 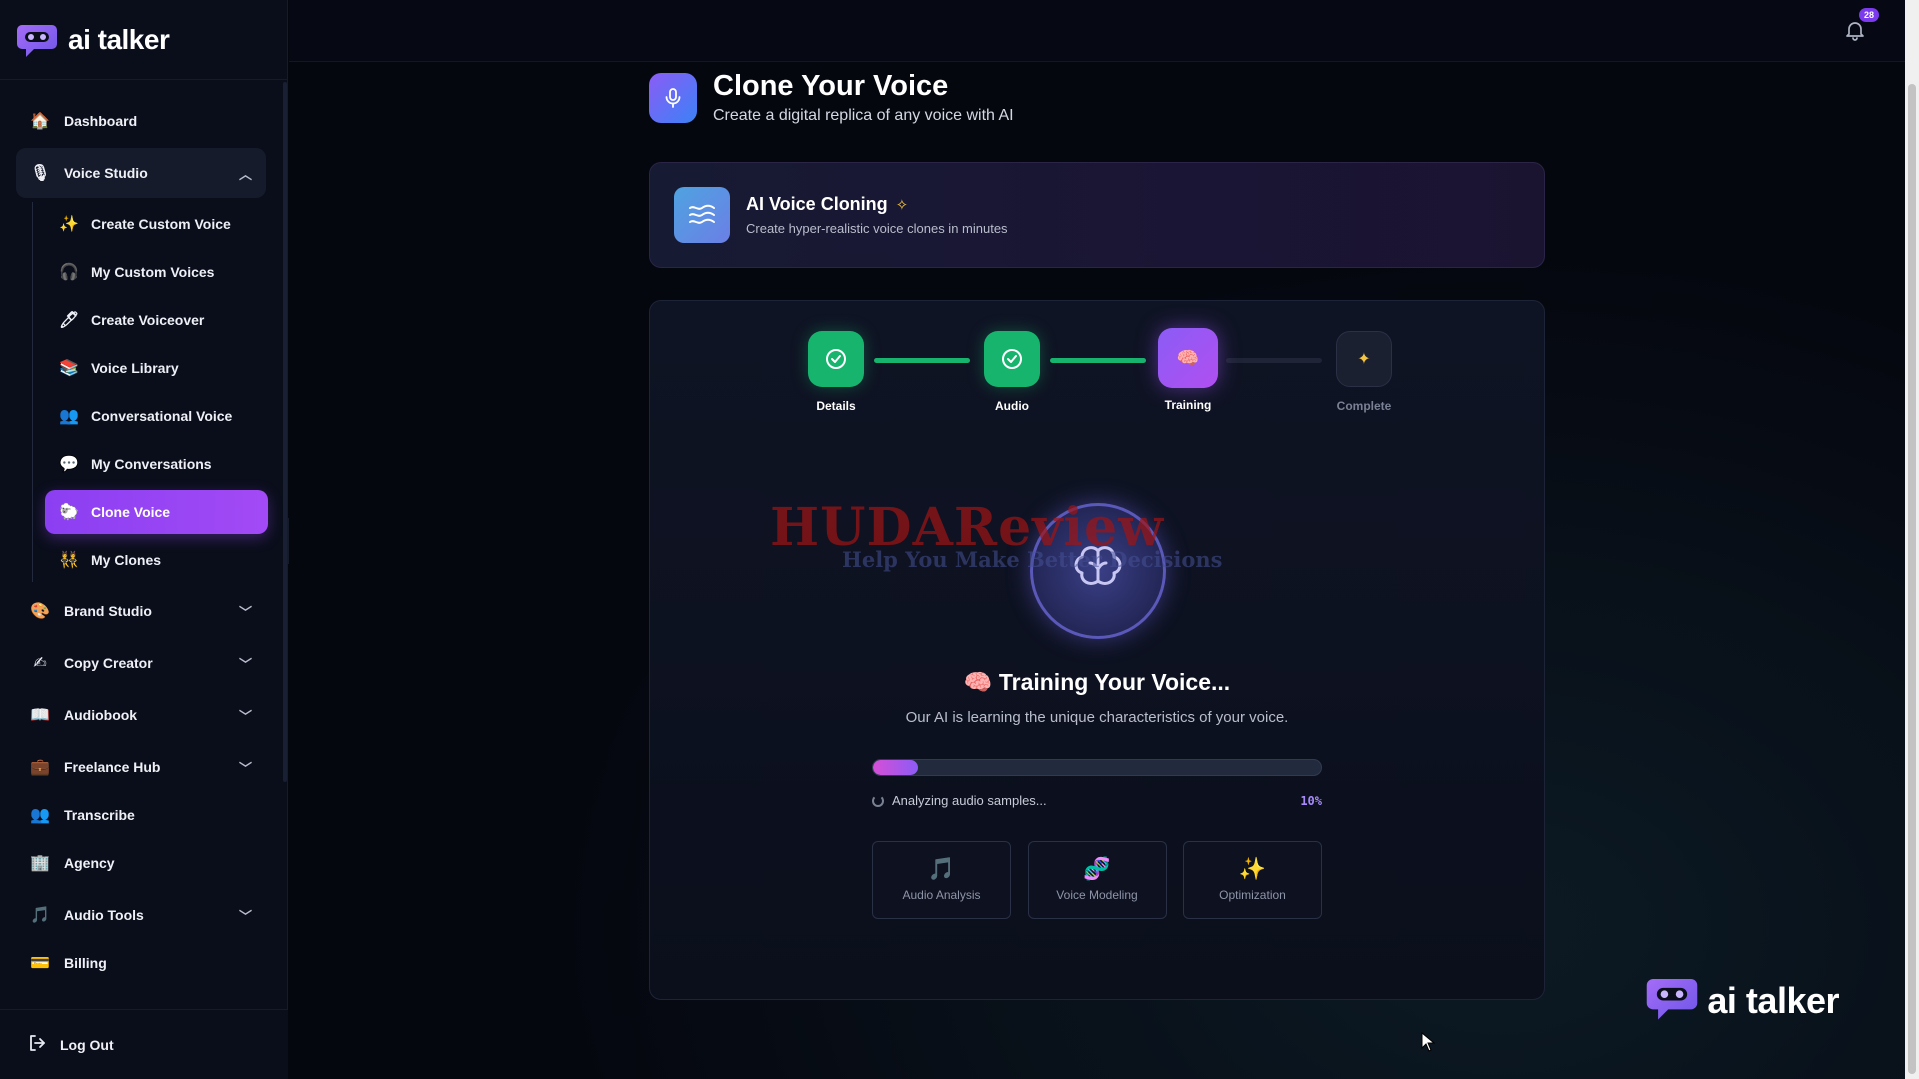 What do you see at coordinates (37, 1044) in the screenshot?
I see `logout-icon` at bounding box center [37, 1044].